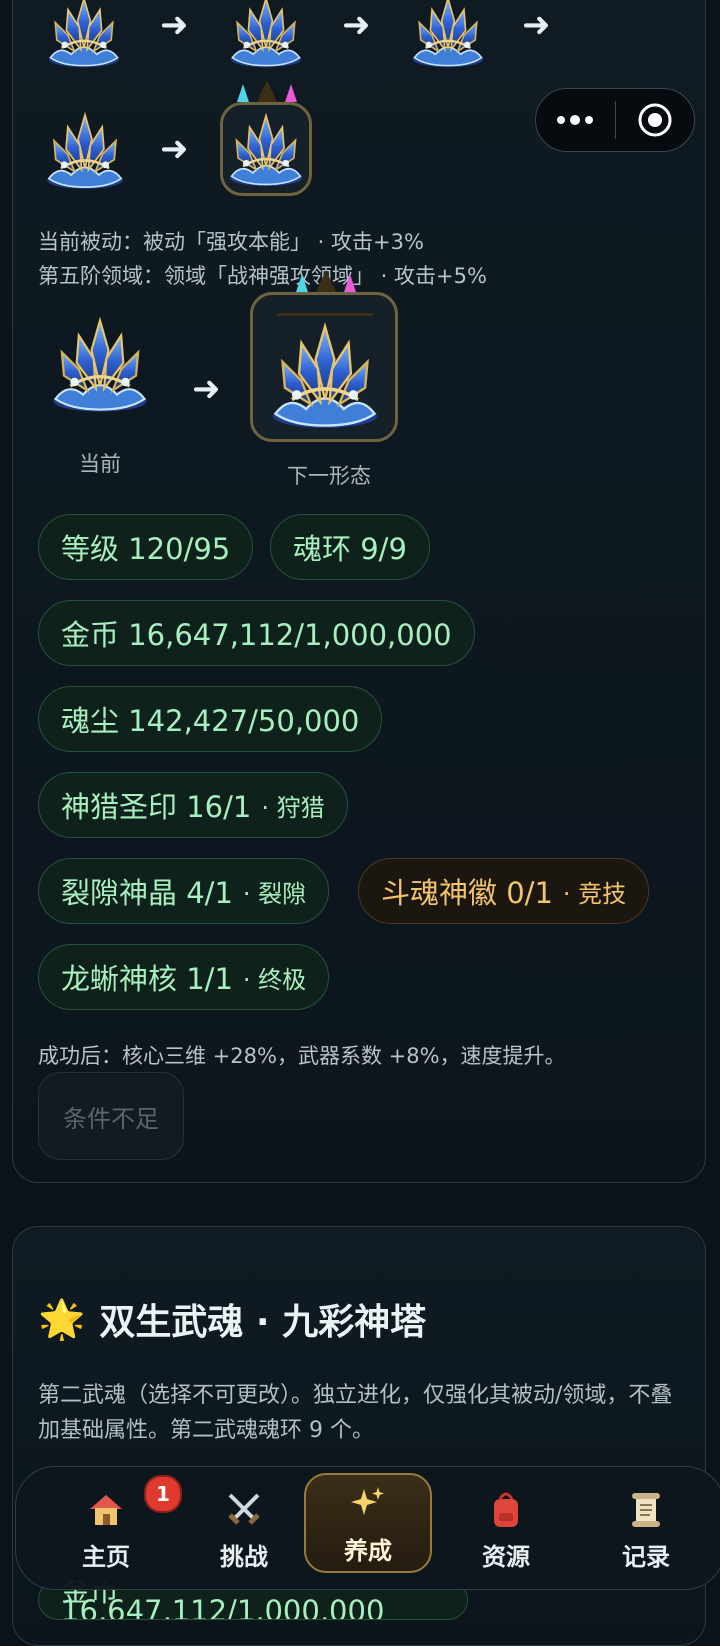 This screenshot has height=1646, width=720. I want to click on chip-label: 龙蜥神核 1/1, so click(147, 979).